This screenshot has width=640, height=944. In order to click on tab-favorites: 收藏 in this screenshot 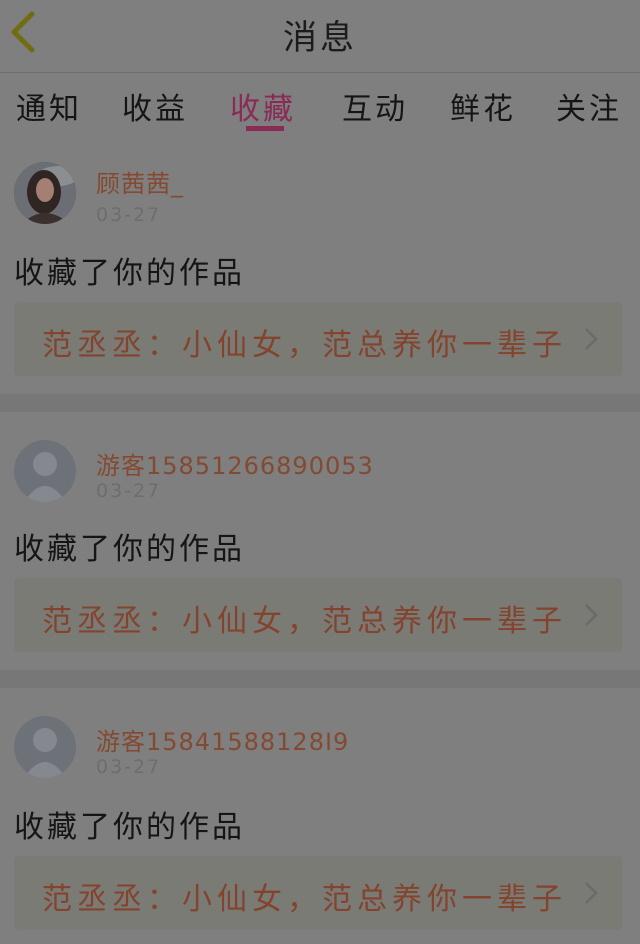, I will do `click(263, 106)`.